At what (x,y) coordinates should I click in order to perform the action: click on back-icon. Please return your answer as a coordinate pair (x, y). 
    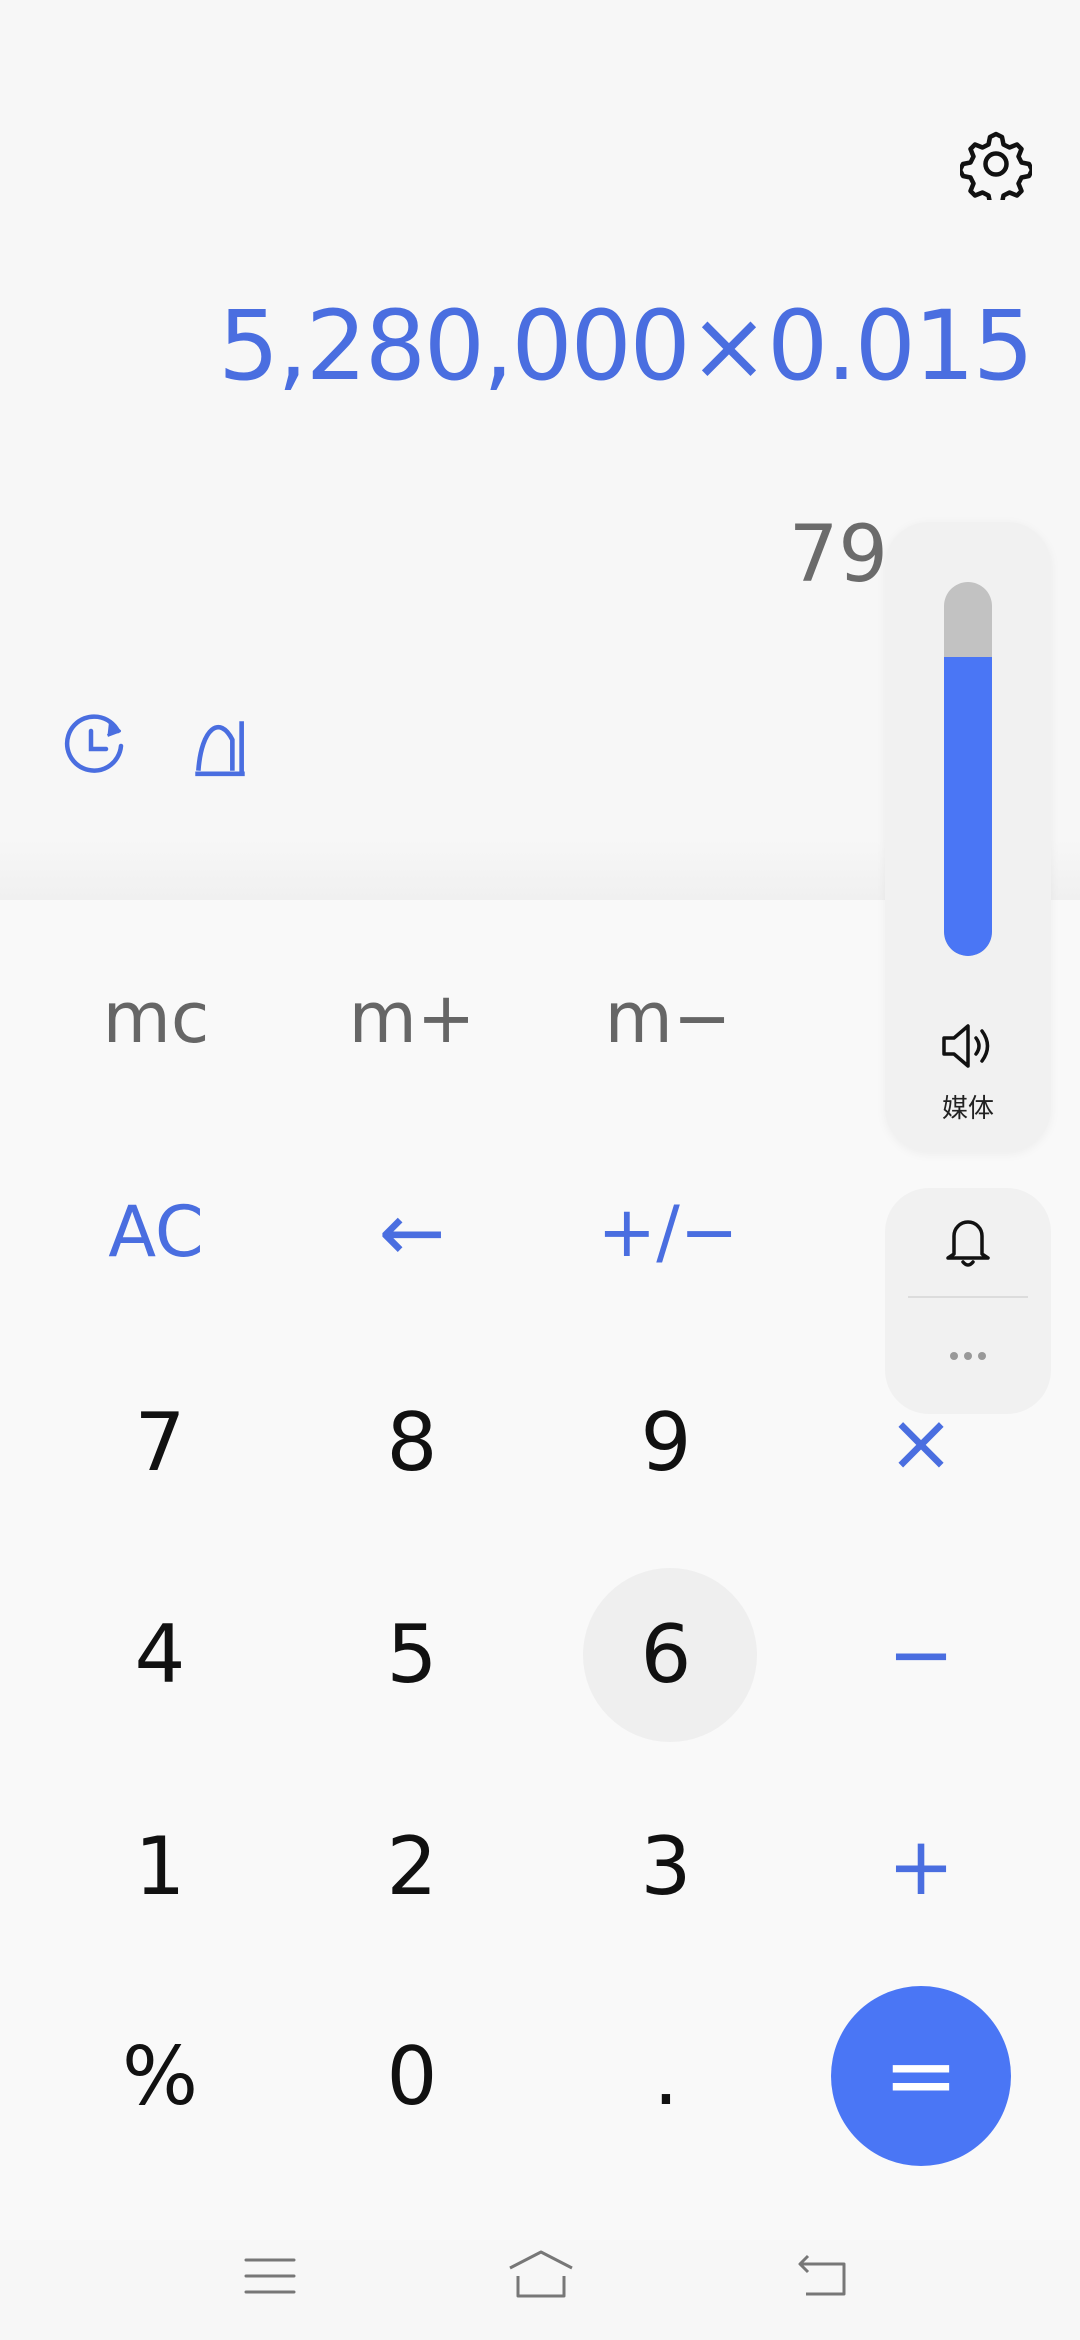
    Looking at the image, I should click on (823, 2275).